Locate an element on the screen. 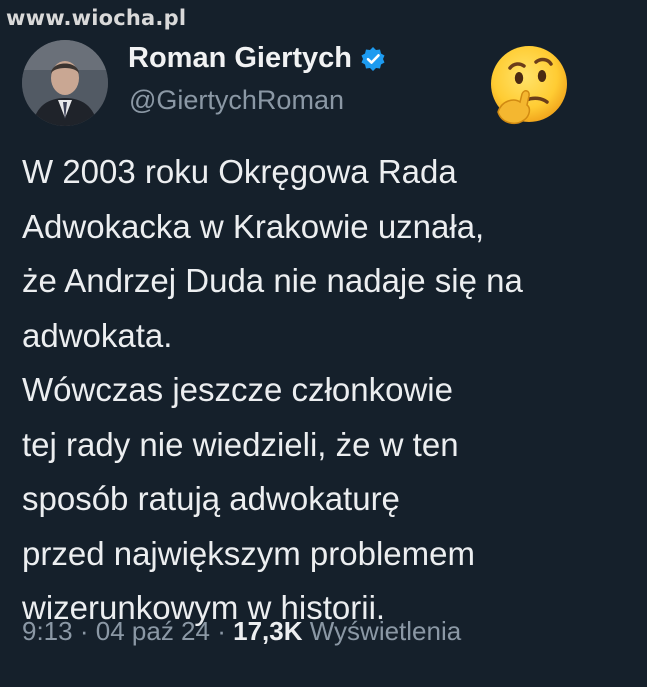 This screenshot has height=687, width=647. verified-badge-icon is located at coordinates (373, 59).